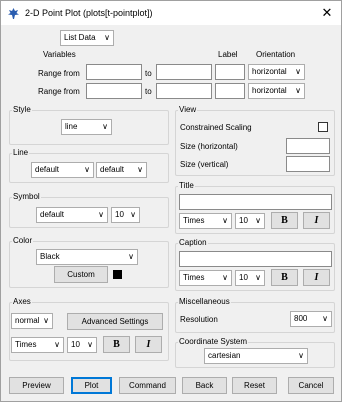 The height and width of the screenshot is (402, 342). I want to click on line-thickness-value: default, so click(112, 169).